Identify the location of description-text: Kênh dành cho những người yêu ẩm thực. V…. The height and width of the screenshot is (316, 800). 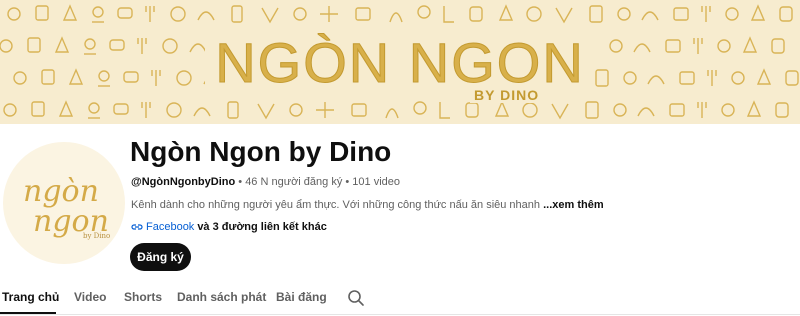
(336, 205).